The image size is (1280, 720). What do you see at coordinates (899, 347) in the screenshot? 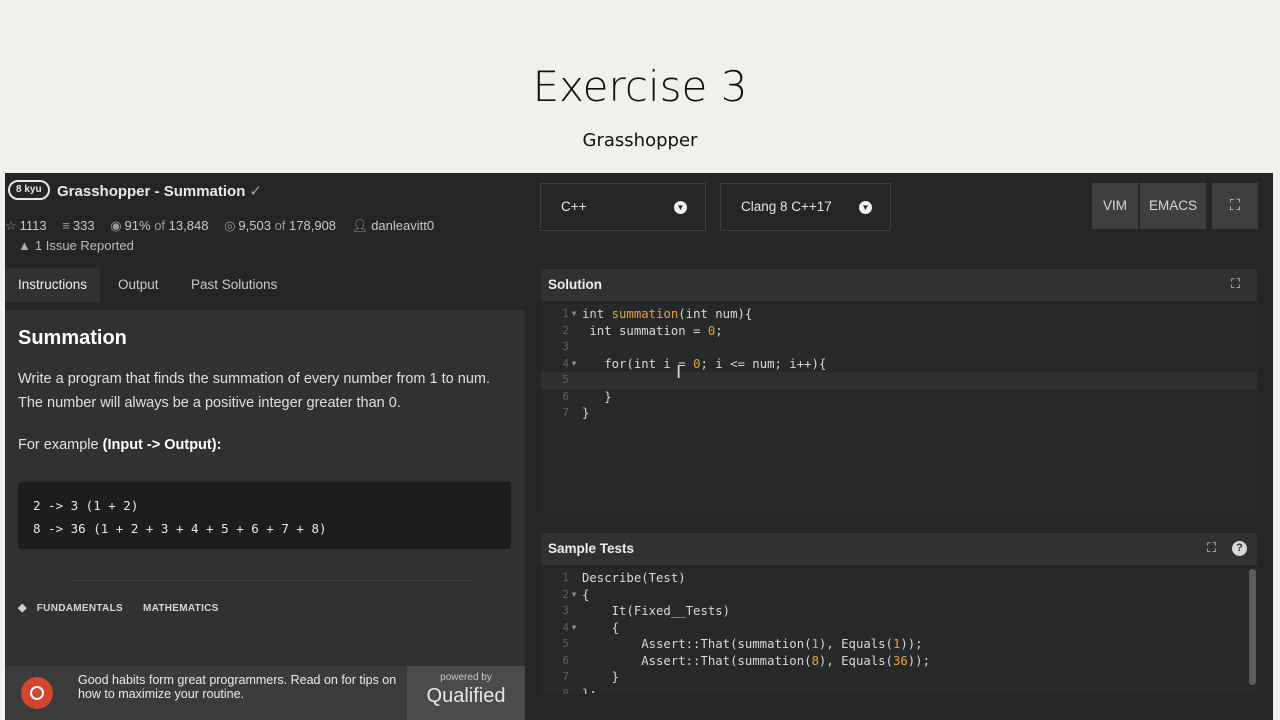
I see `code-line: 3` at bounding box center [899, 347].